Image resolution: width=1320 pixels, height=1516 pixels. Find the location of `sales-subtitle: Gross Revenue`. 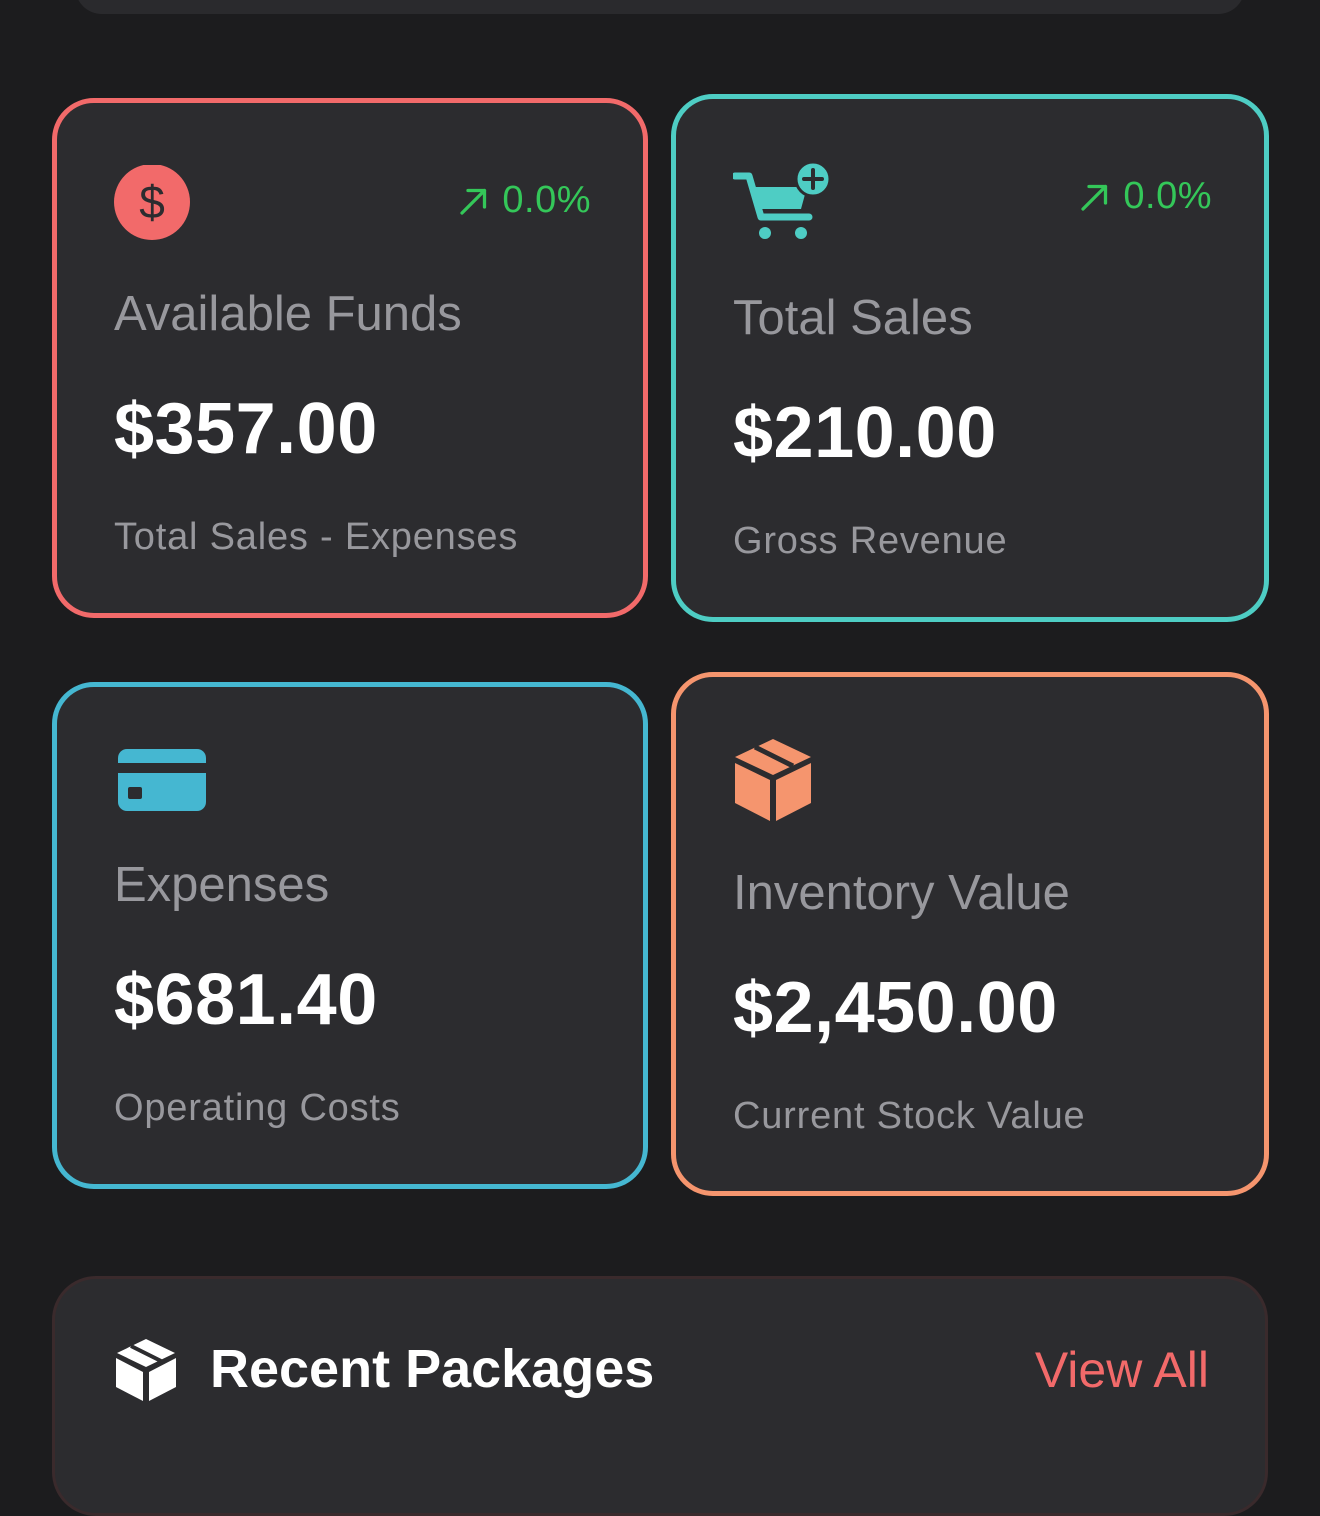

sales-subtitle: Gross Revenue is located at coordinates (870, 541).